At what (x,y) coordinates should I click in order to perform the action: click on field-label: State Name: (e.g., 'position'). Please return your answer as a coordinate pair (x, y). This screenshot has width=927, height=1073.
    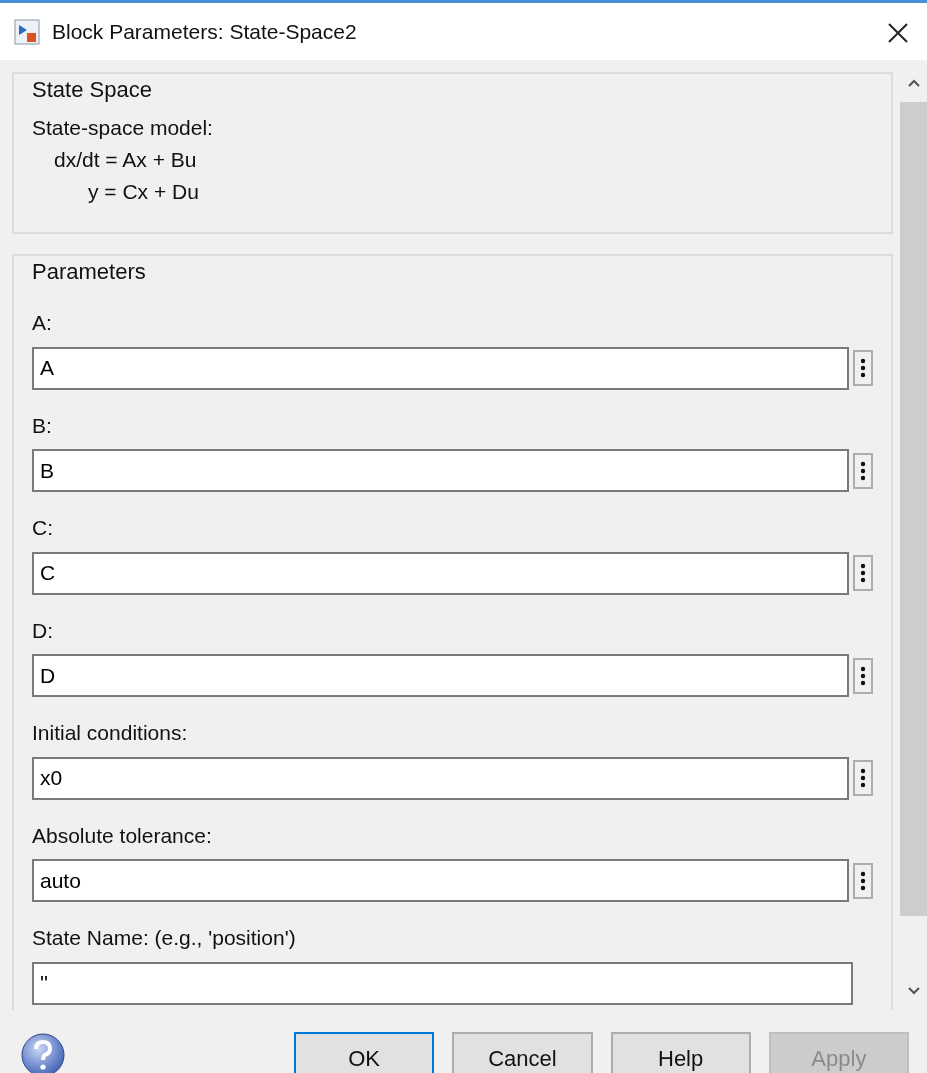
    Looking at the image, I should click on (164, 938).